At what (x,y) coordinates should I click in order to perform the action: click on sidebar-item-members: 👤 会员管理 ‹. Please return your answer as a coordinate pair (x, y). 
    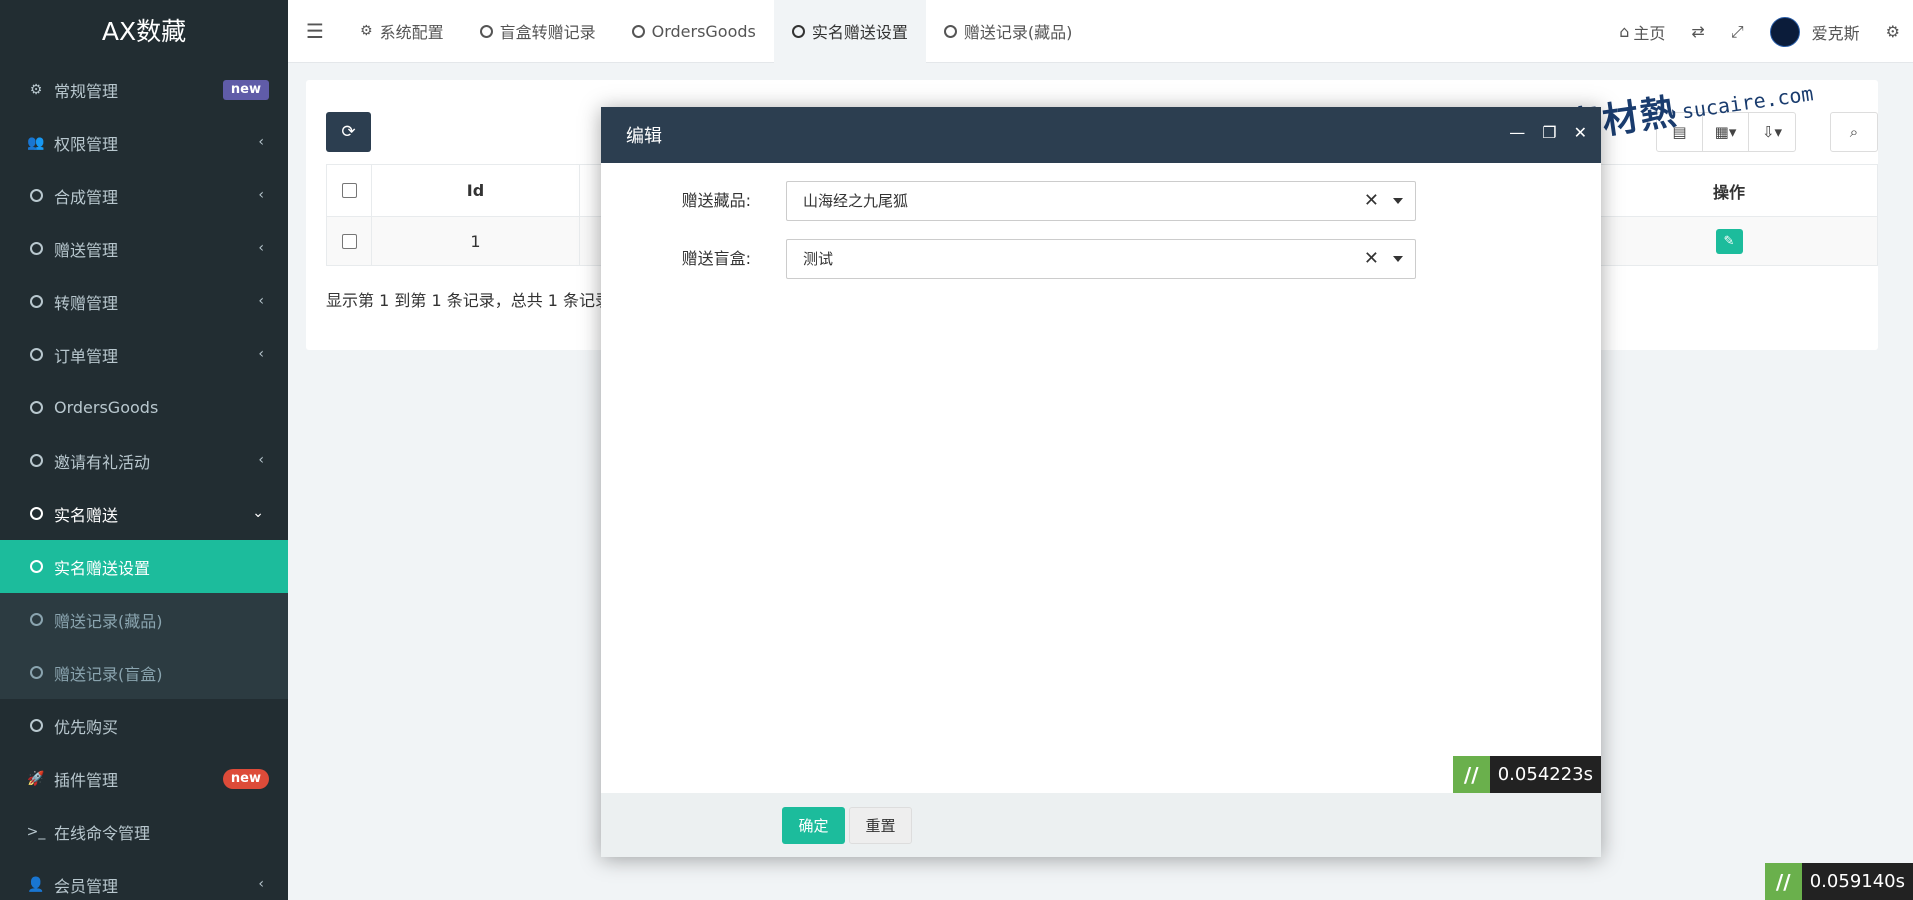
    Looking at the image, I should click on (144, 879).